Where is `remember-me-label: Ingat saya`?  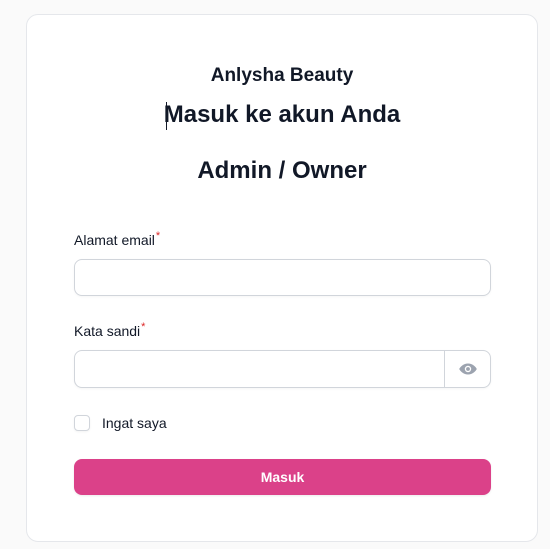 remember-me-label: Ingat saya is located at coordinates (134, 423).